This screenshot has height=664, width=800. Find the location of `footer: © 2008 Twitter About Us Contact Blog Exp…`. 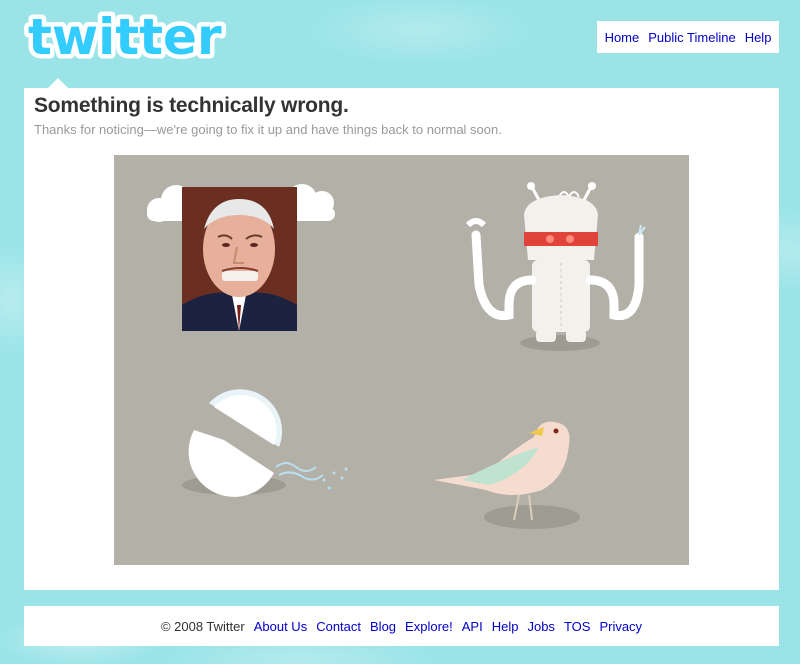

footer: © 2008 Twitter About Us Contact Blog Exp… is located at coordinates (401, 626).